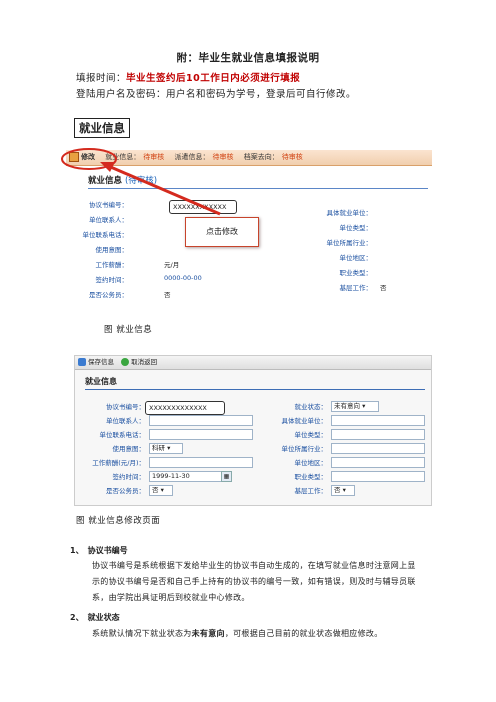 Image resolution: width=496 pixels, height=702 pixels. What do you see at coordinates (172, 265) in the screenshot?
I see `salary-value: 元/月` at bounding box center [172, 265].